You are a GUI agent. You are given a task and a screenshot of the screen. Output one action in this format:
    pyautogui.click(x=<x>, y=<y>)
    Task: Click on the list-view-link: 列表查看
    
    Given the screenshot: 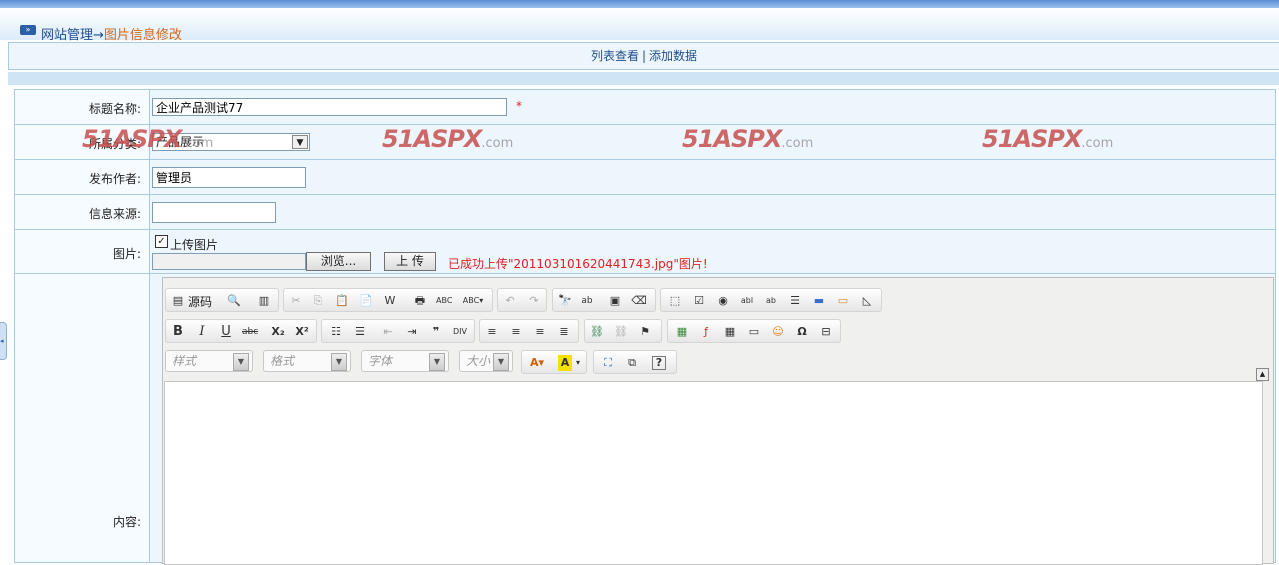 What is the action you would take?
    pyautogui.click(x=615, y=56)
    